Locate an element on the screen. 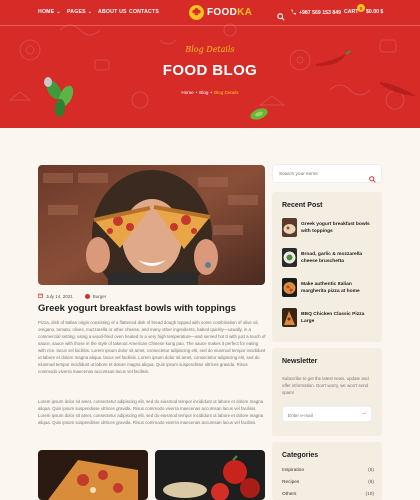  chili-pepper-icon is located at coordinates (398, 89).